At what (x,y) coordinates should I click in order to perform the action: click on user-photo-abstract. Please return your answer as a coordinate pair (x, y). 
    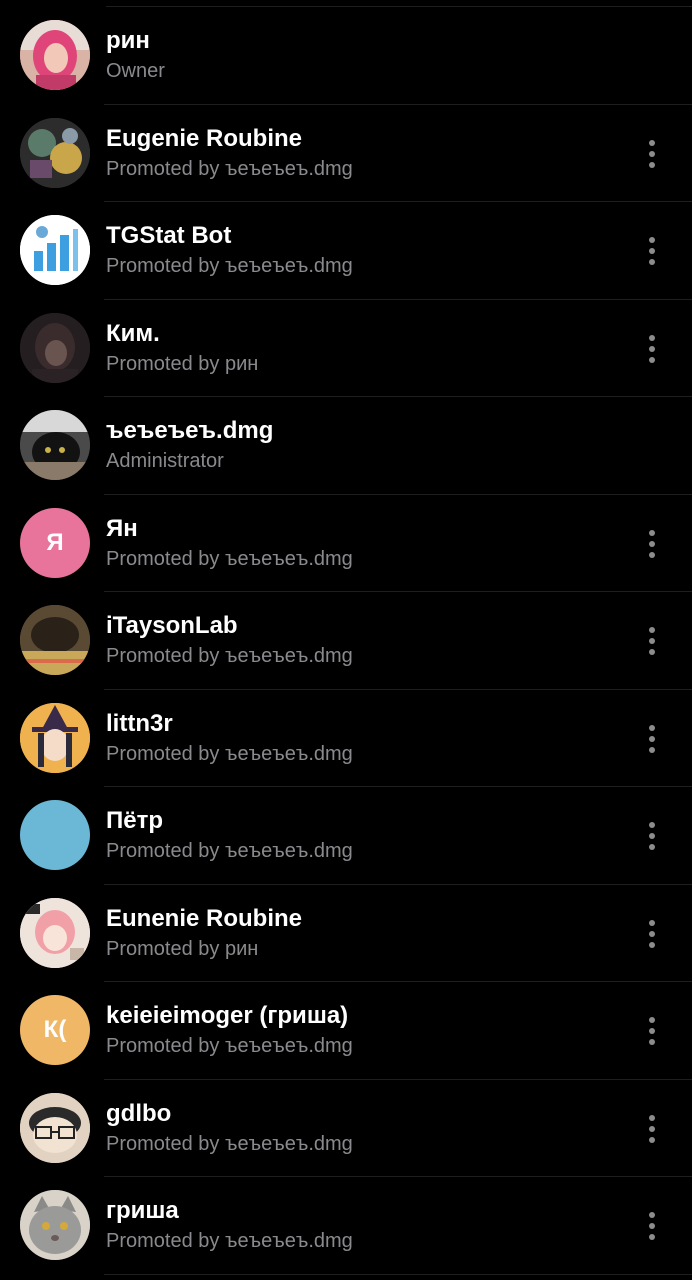
    Looking at the image, I should click on (55, 152).